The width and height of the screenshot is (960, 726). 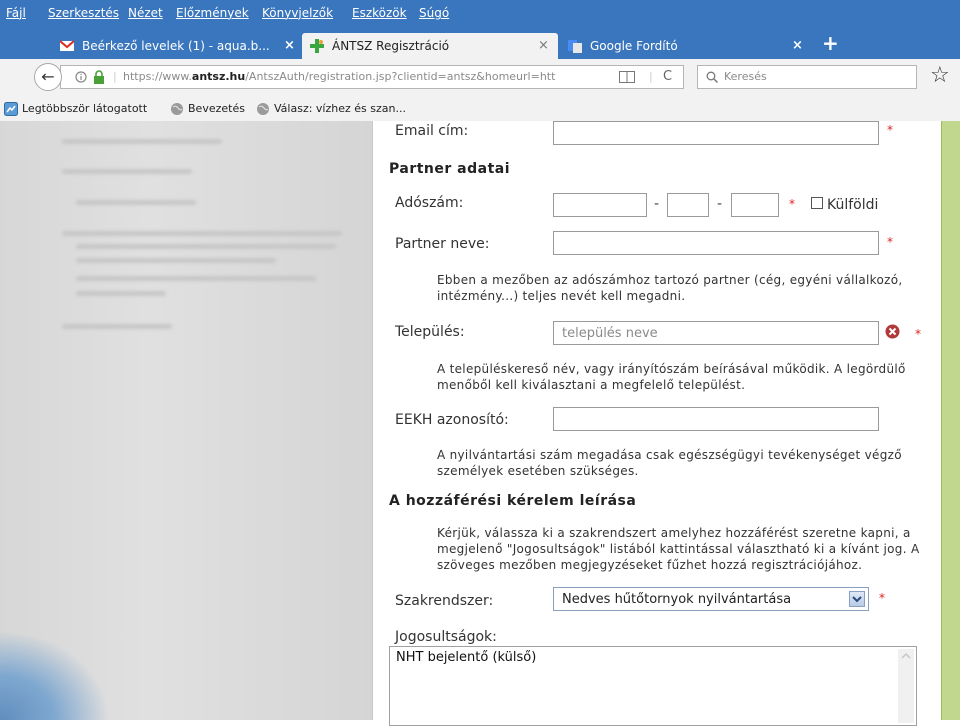 What do you see at coordinates (685, 46) in the screenshot?
I see `tab-google-translate: Google Fordító ×` at bounding box center [685, 46].